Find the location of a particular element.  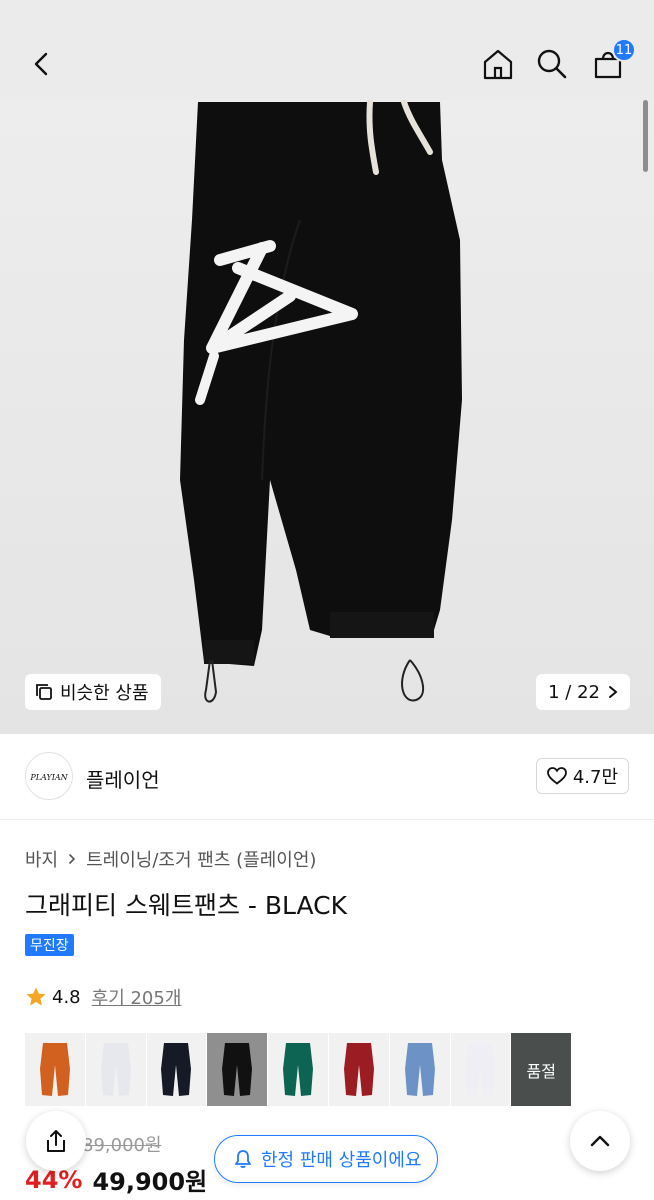

like-button: 4.7만 is located at coordinates (582, 776).